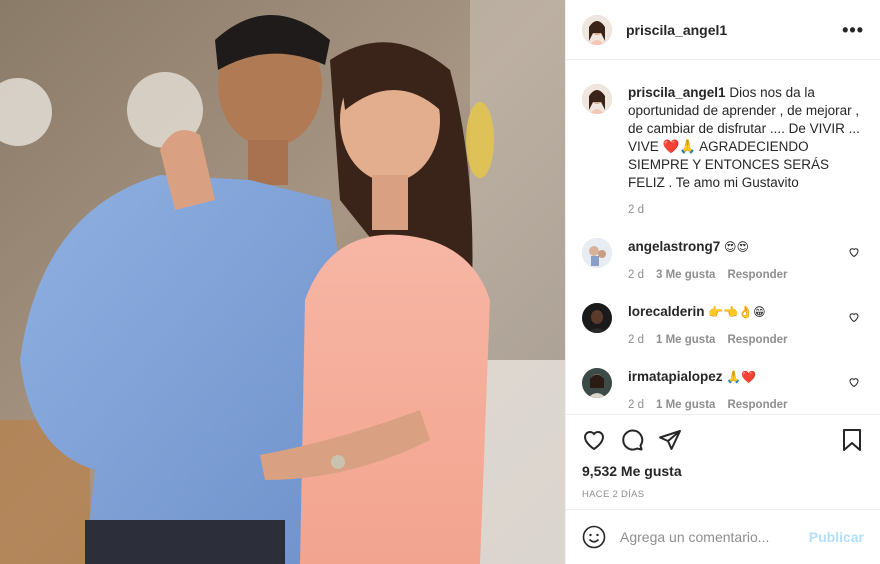  What do you see at coordinates (674, 246) in the screenshot?
I see `comment-username: angelastrong7` at bounding box center [674, 246].